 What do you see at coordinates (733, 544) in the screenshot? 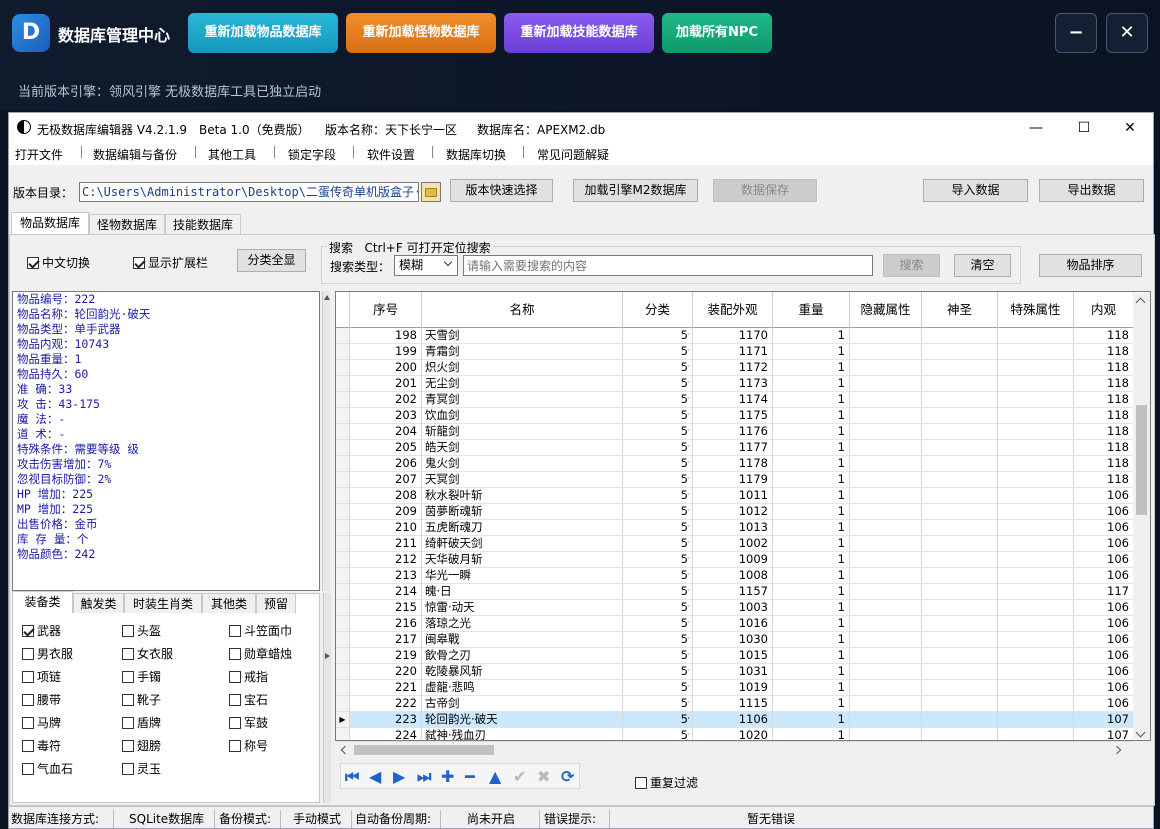
I see `table-cell: 1002` at bounding box center [733, 544].